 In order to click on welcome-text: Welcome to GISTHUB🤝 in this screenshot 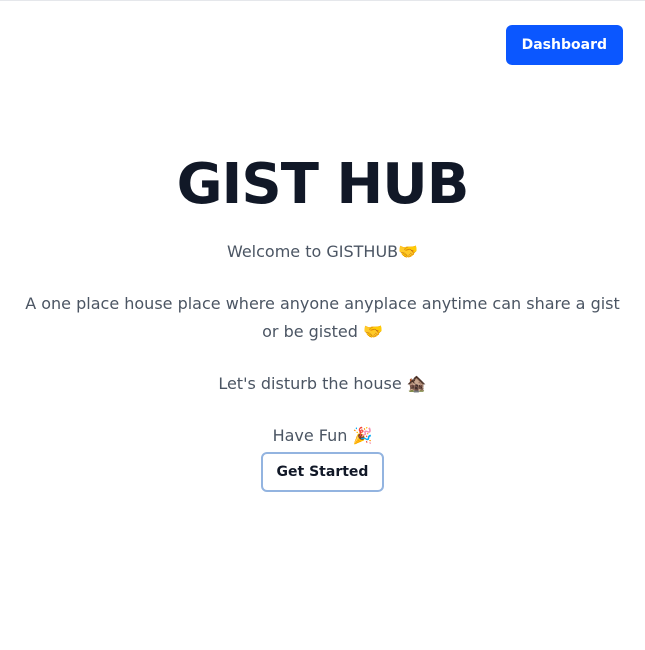, I will do `click(322, 251)`.